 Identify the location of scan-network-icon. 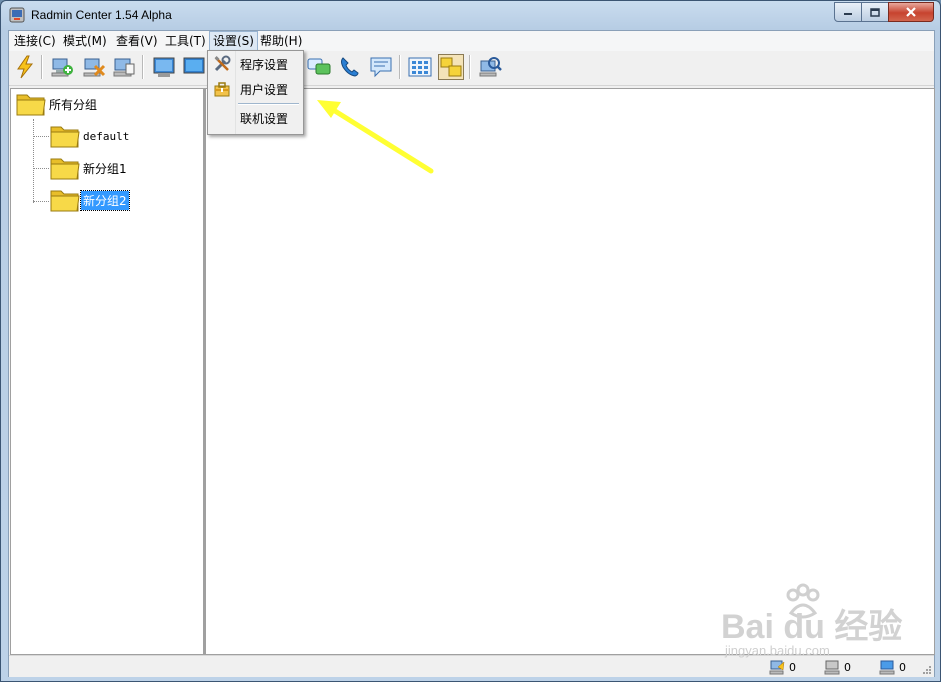
(490, 67).